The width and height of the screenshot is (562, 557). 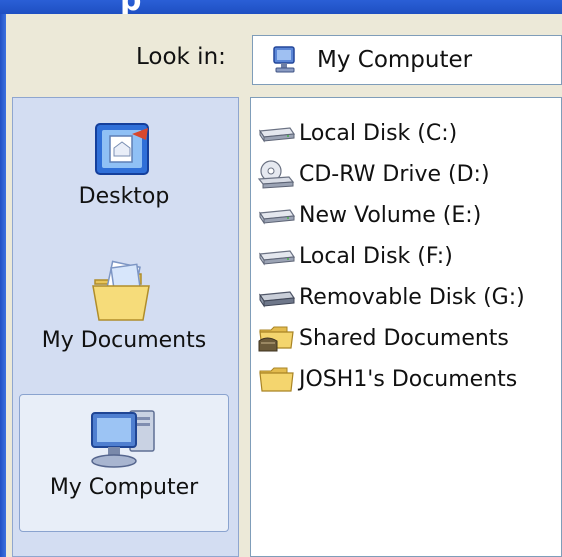 I want to click on list-item-label: Local Disk (C:), so click(x=378, y=133).